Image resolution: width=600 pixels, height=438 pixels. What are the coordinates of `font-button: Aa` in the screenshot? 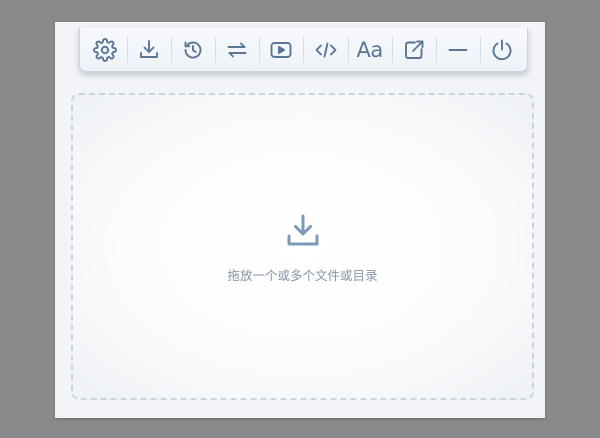 It's located at (369, 50).